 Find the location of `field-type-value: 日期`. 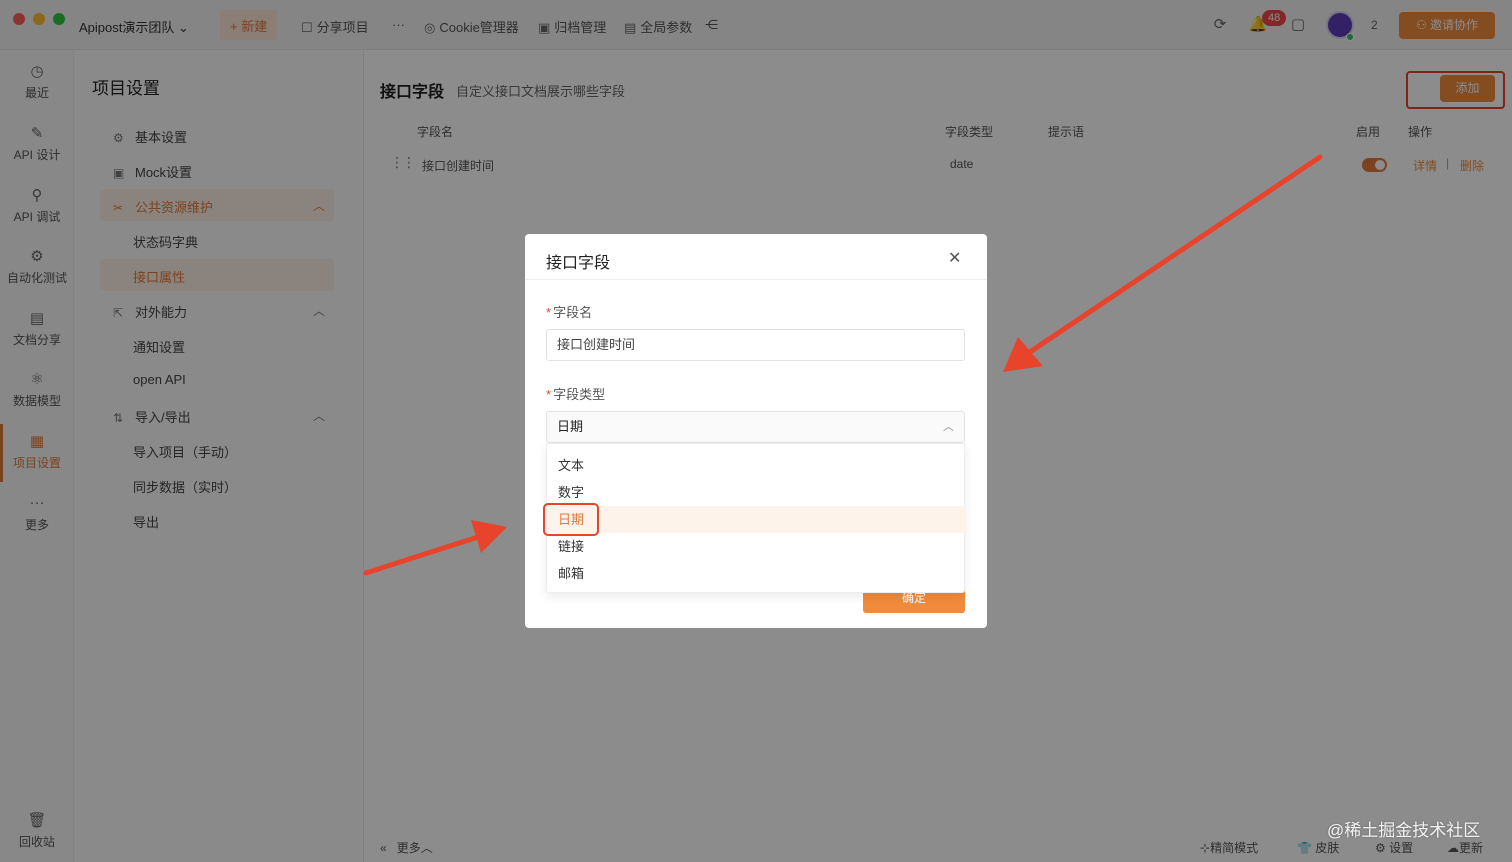

field-type-value: 日期 is located at coordinates (570, 426).